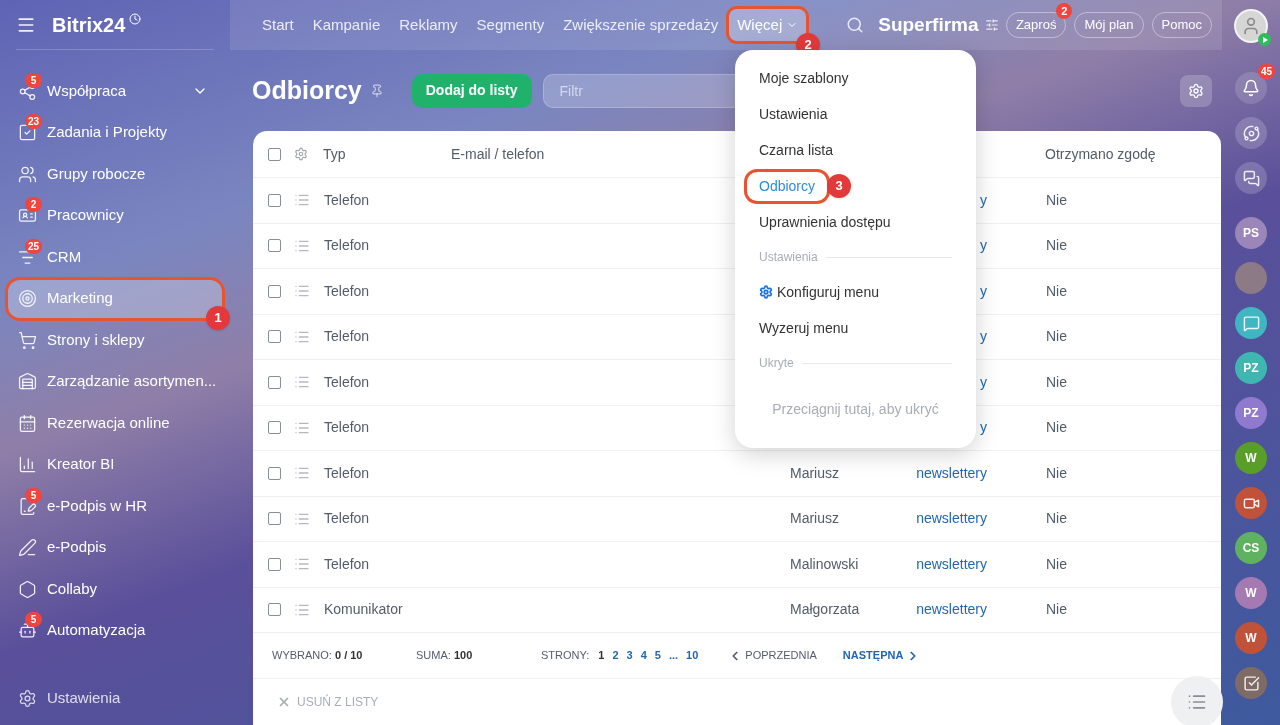 The image size is (1280, 725). Describe the element at coordinates (347, 199) in the screenshot. I see `table-cell: Telefon` at that location.